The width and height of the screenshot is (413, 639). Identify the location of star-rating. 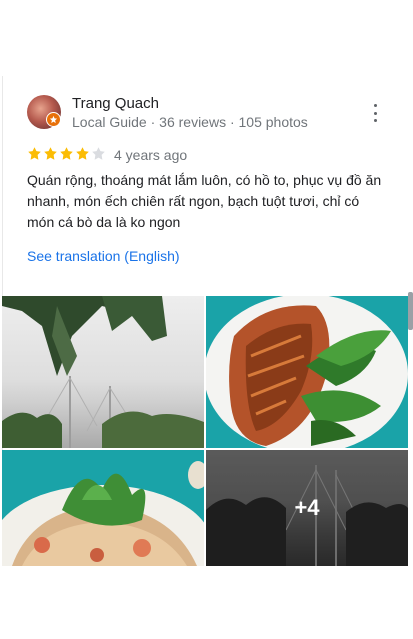
(66, 153).